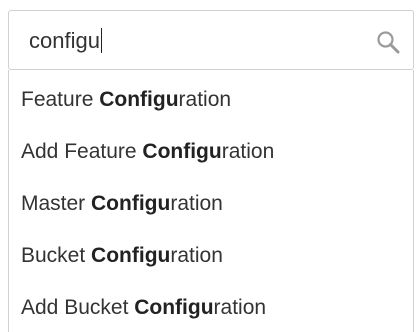 The width and height of the screenshot is (420, 332). What do you see at coordinates (101, 40) in the screenshot?
I see `text-caret` at bounding box center [101, 40].